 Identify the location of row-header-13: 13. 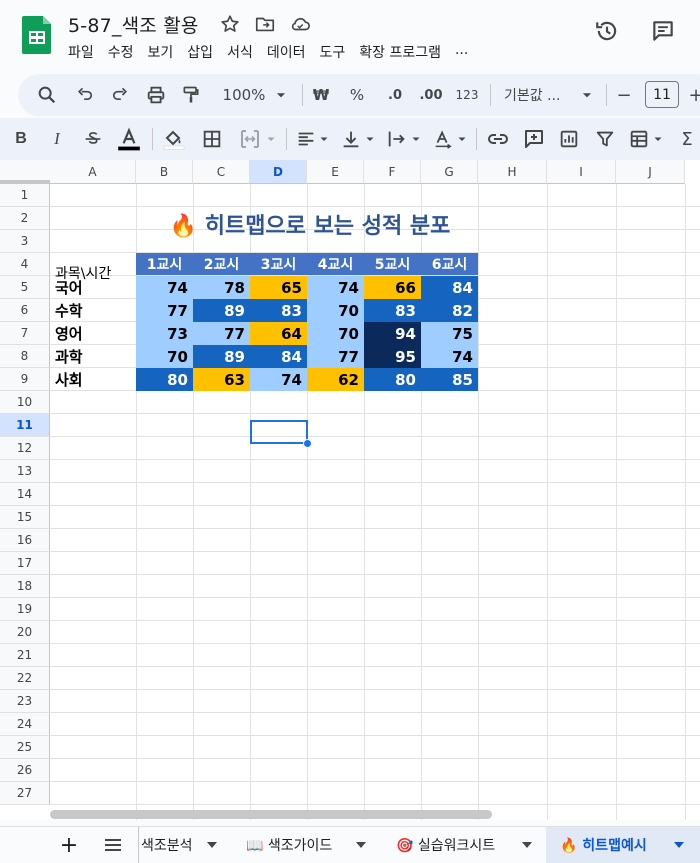
(25, 471).